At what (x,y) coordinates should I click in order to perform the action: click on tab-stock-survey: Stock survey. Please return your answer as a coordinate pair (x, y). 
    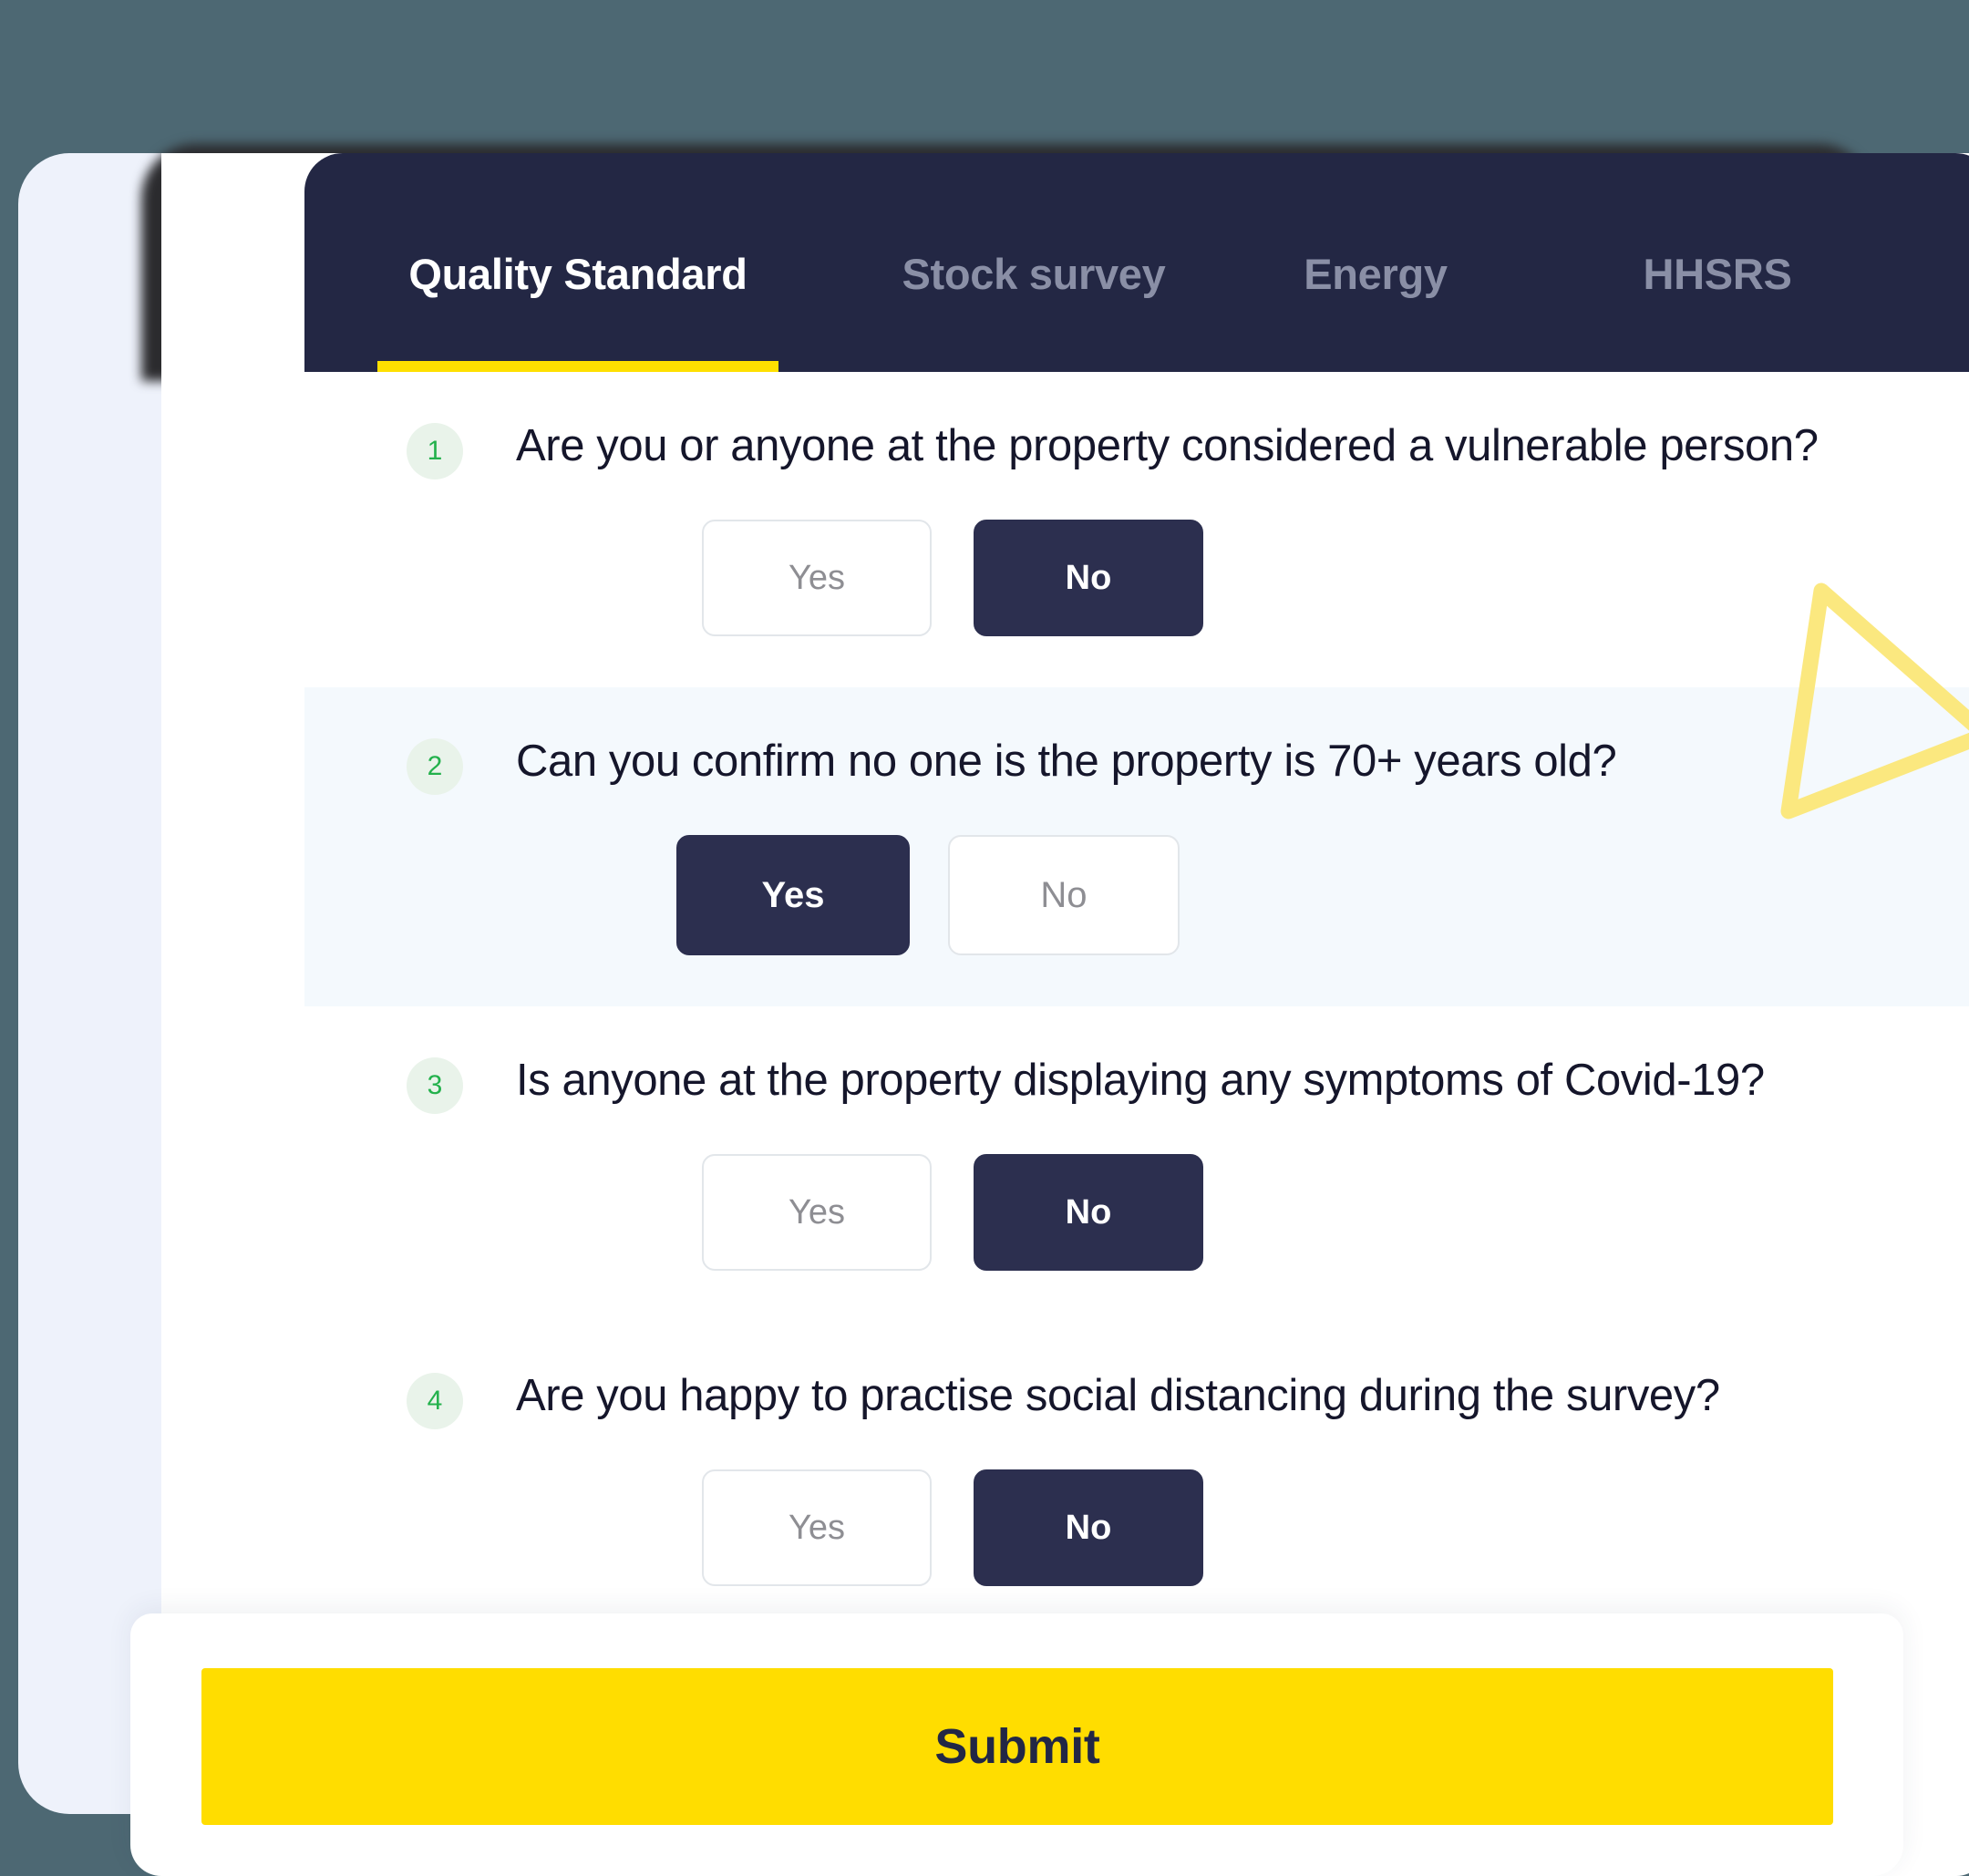
    Looking at the image, I should click on (1033, 262).